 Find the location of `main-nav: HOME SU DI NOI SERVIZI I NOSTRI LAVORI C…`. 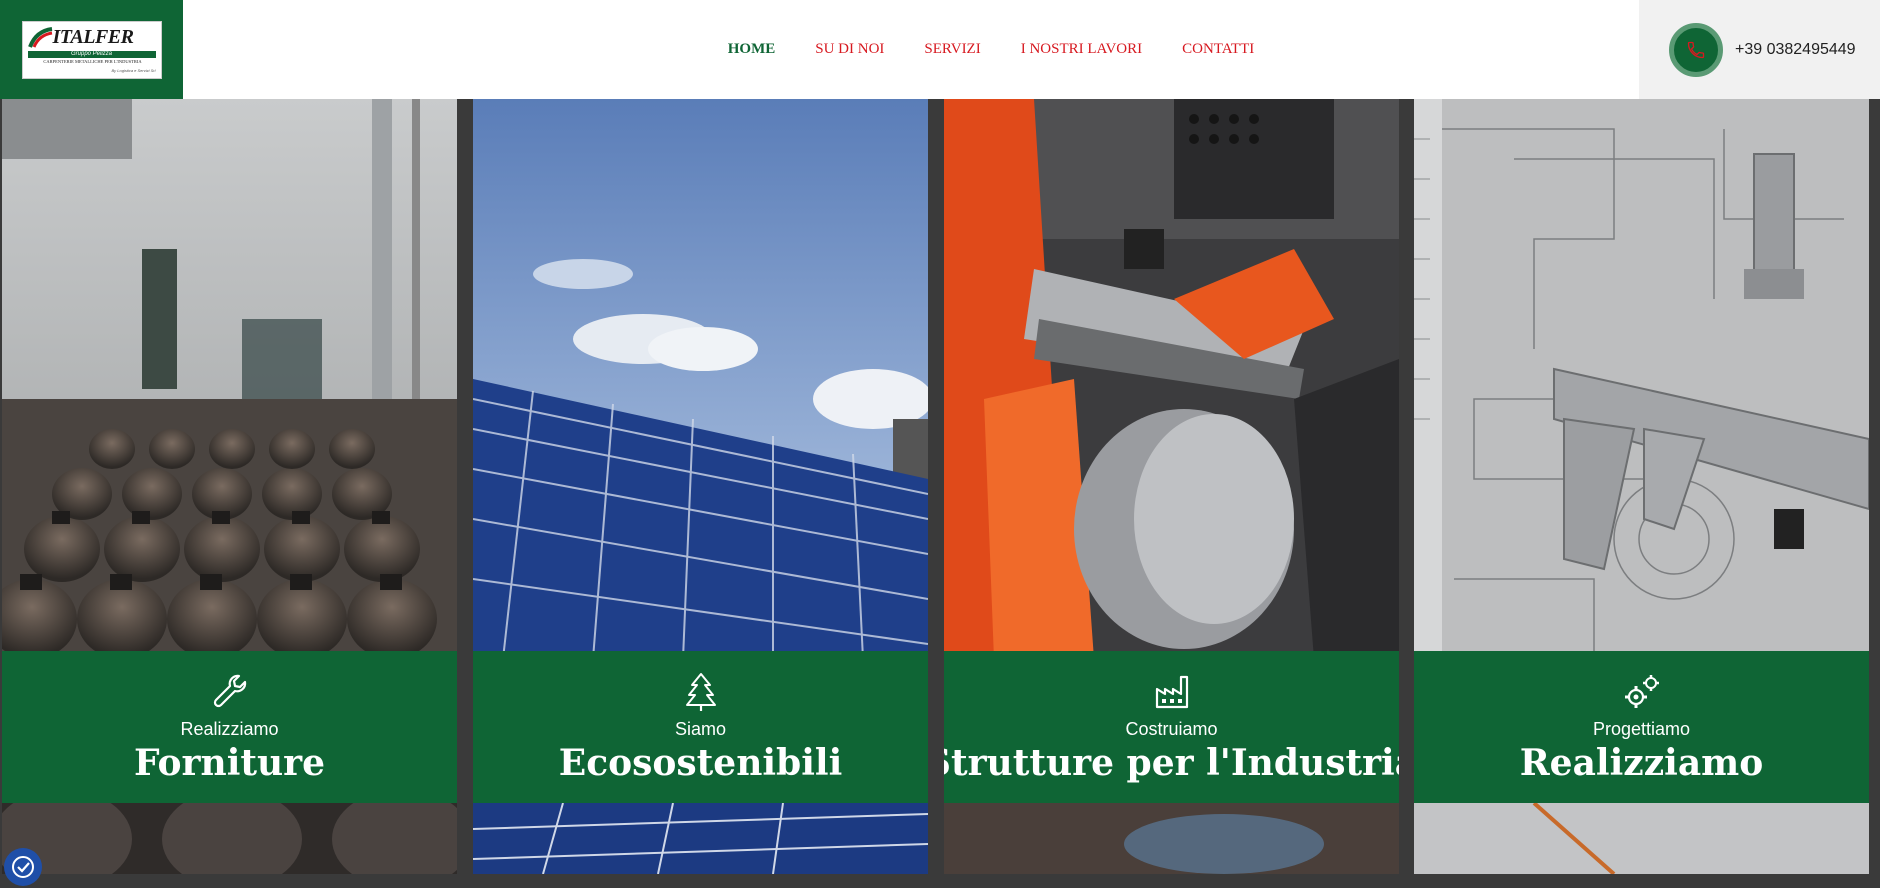

main-nav: HOME SU DI NOI SERVIZI I NOSTRI LAVORI C… is located at coordinates (911, 49).